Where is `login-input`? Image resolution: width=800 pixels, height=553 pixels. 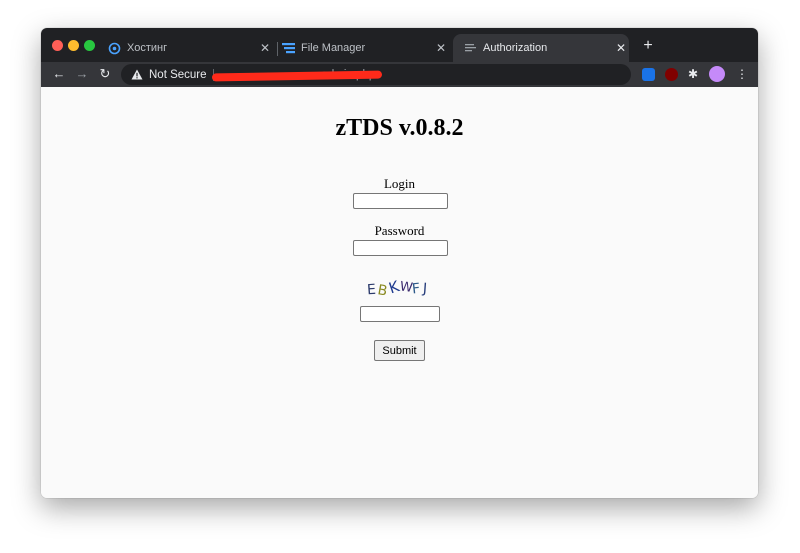 login-input is located at coordinates (400, 201).